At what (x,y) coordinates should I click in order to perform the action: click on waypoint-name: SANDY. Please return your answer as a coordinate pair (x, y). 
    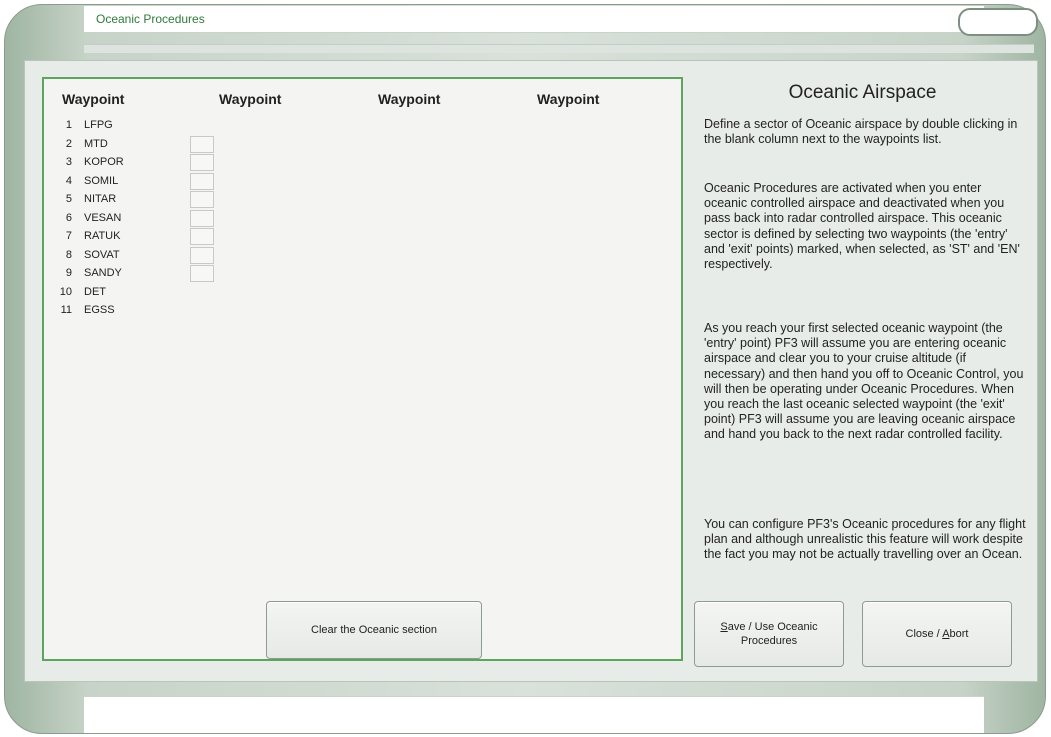
    Looking at the image, I should click on (103, 273).